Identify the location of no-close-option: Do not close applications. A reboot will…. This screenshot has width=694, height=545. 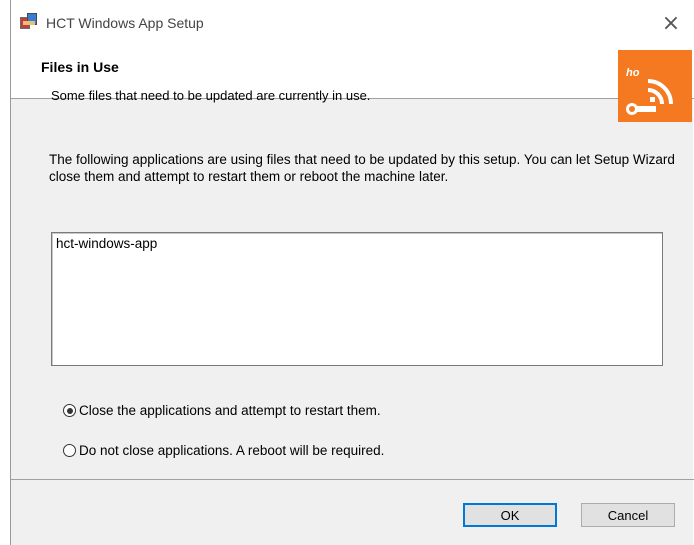
(223, 450).